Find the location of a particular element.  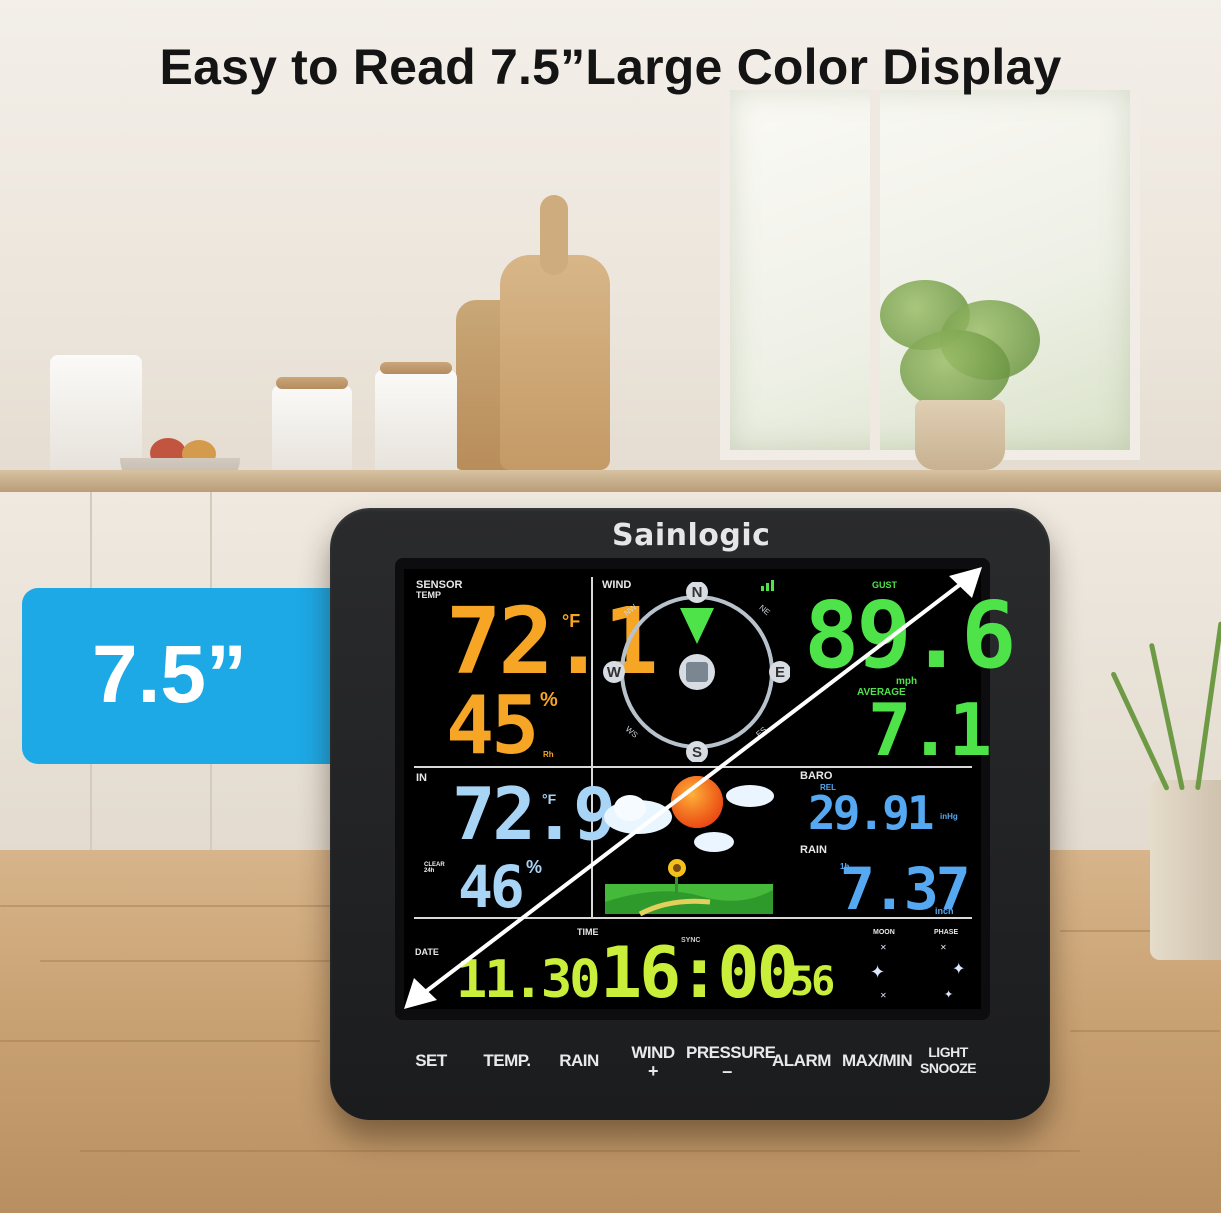

gust-value: 89.6 is located at coordinates (910, 635).